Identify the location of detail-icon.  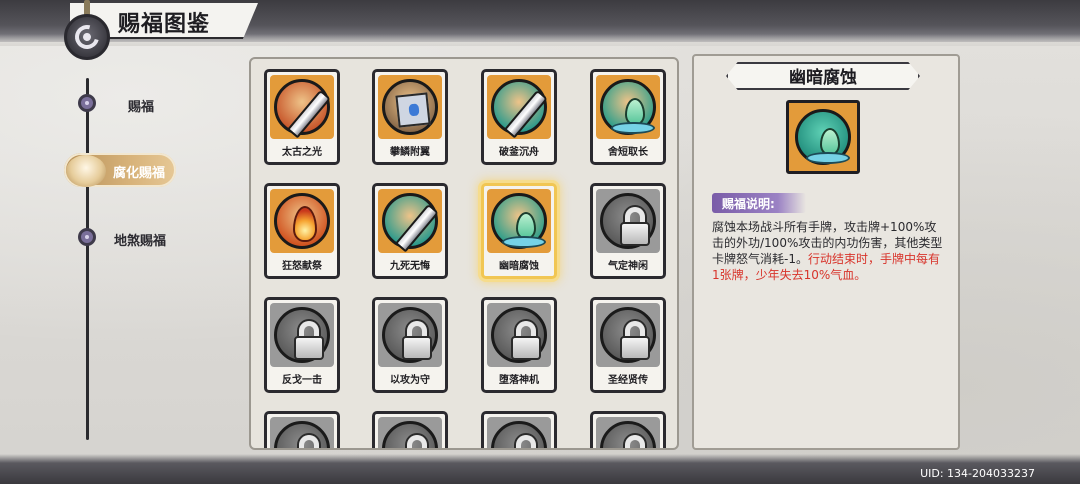
(823, 137).